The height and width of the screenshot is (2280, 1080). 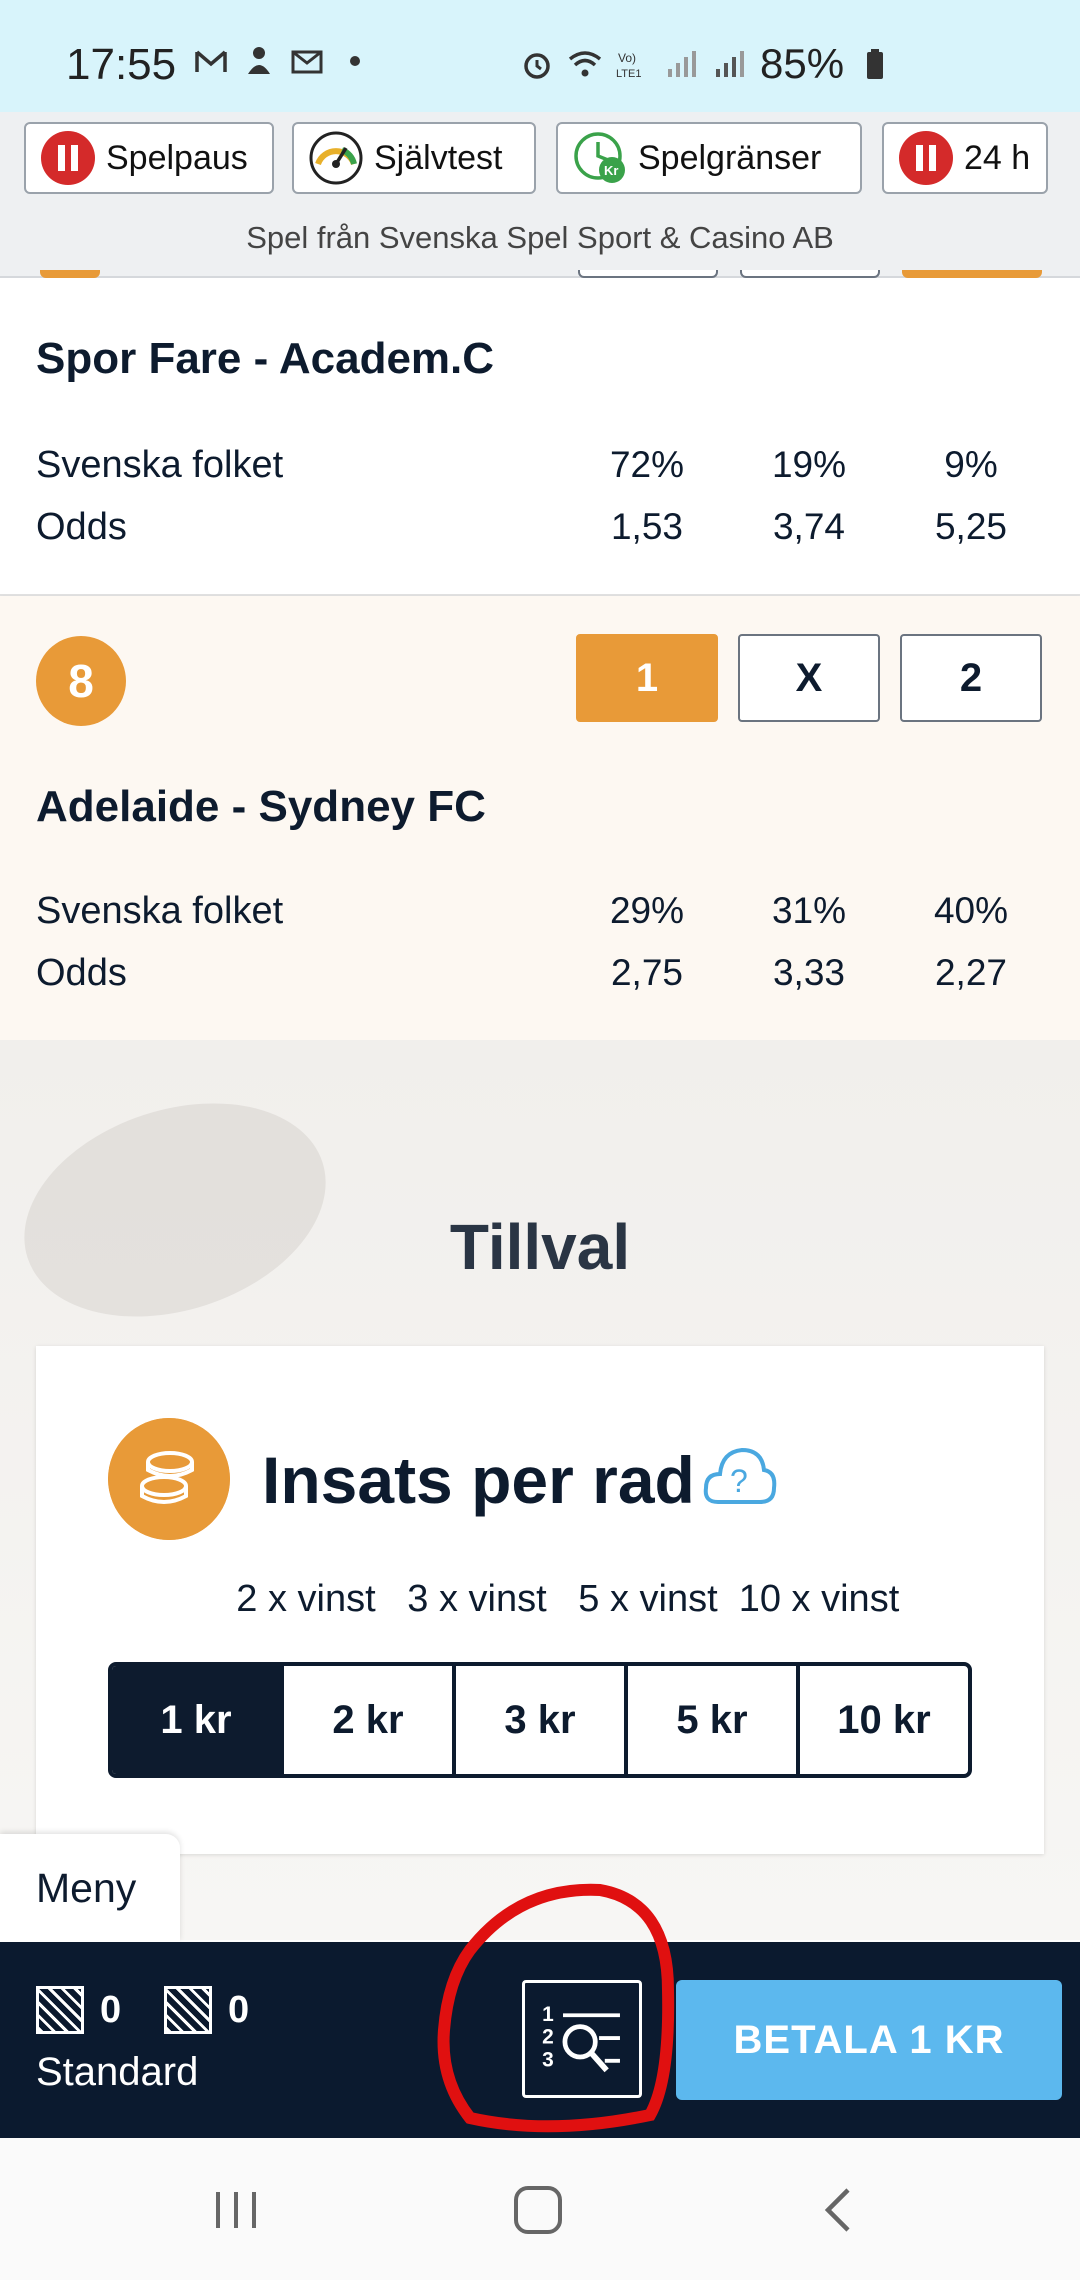 What do you see at coordinates (647, 464) in the screenshot?
I see `folket-percent-1: 72%` at bounding box center [647, 464].